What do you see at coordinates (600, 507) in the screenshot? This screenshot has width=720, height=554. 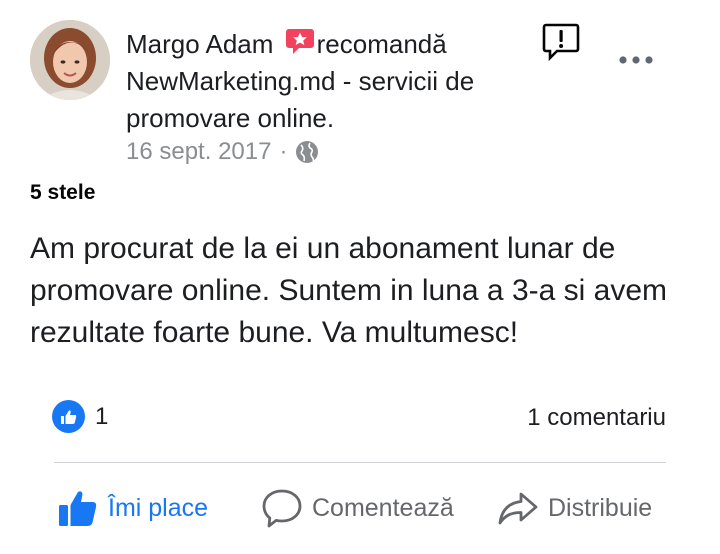 I see `share-button-label: Distribuie` at bounding box center [600, 507].